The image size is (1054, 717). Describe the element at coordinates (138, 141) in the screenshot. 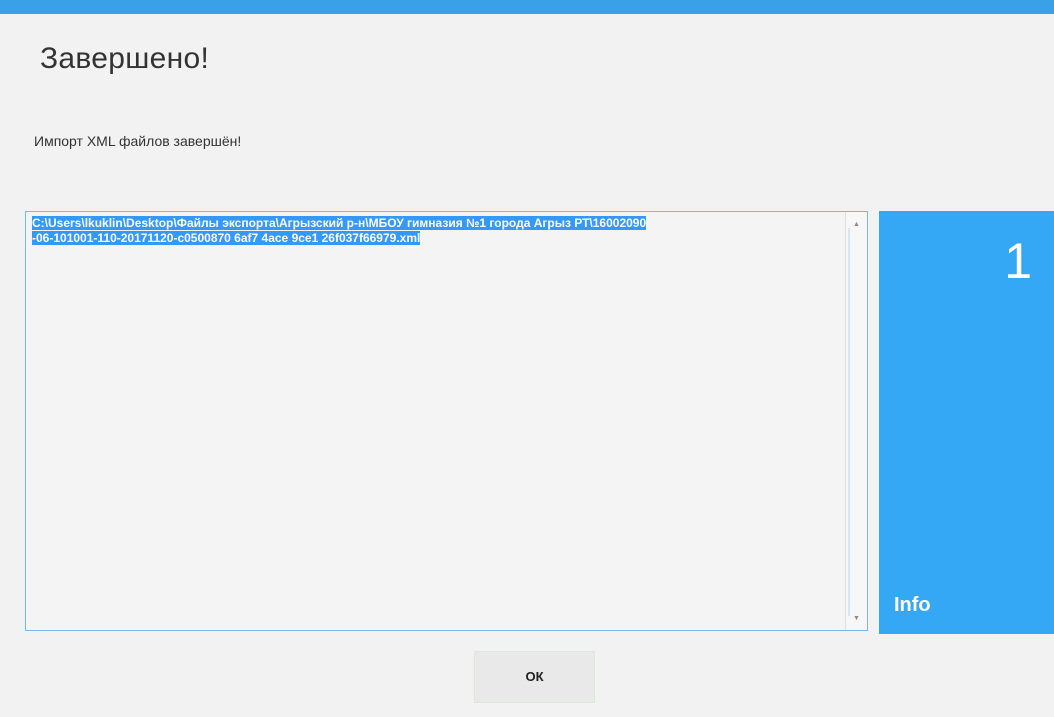

I see `status-message: Импорт XML файлов завершён!` at that location.